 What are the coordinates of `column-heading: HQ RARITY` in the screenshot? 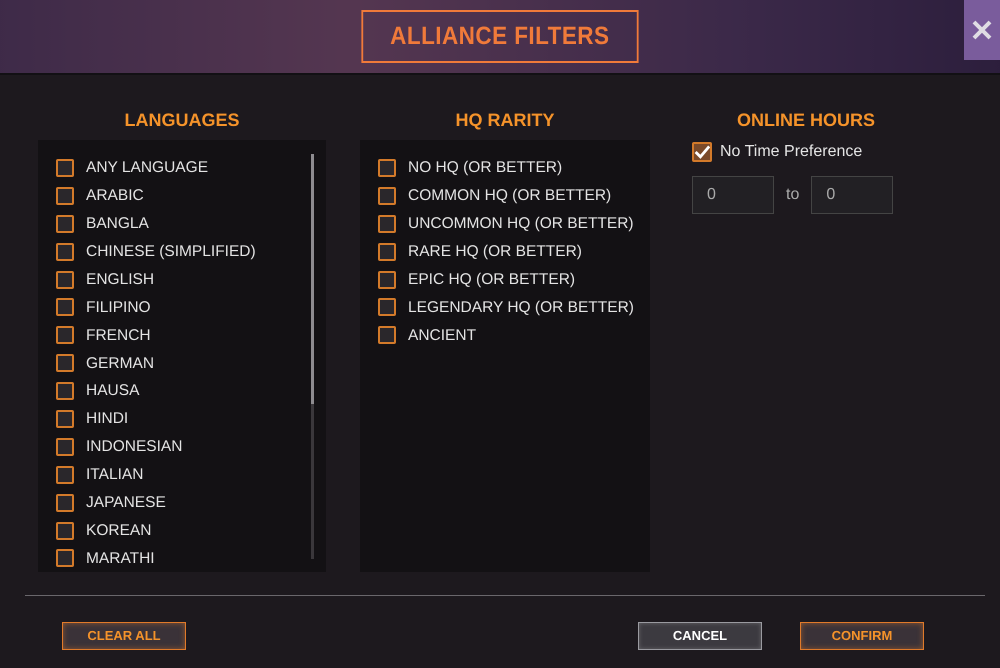 It's located at (505, 120).